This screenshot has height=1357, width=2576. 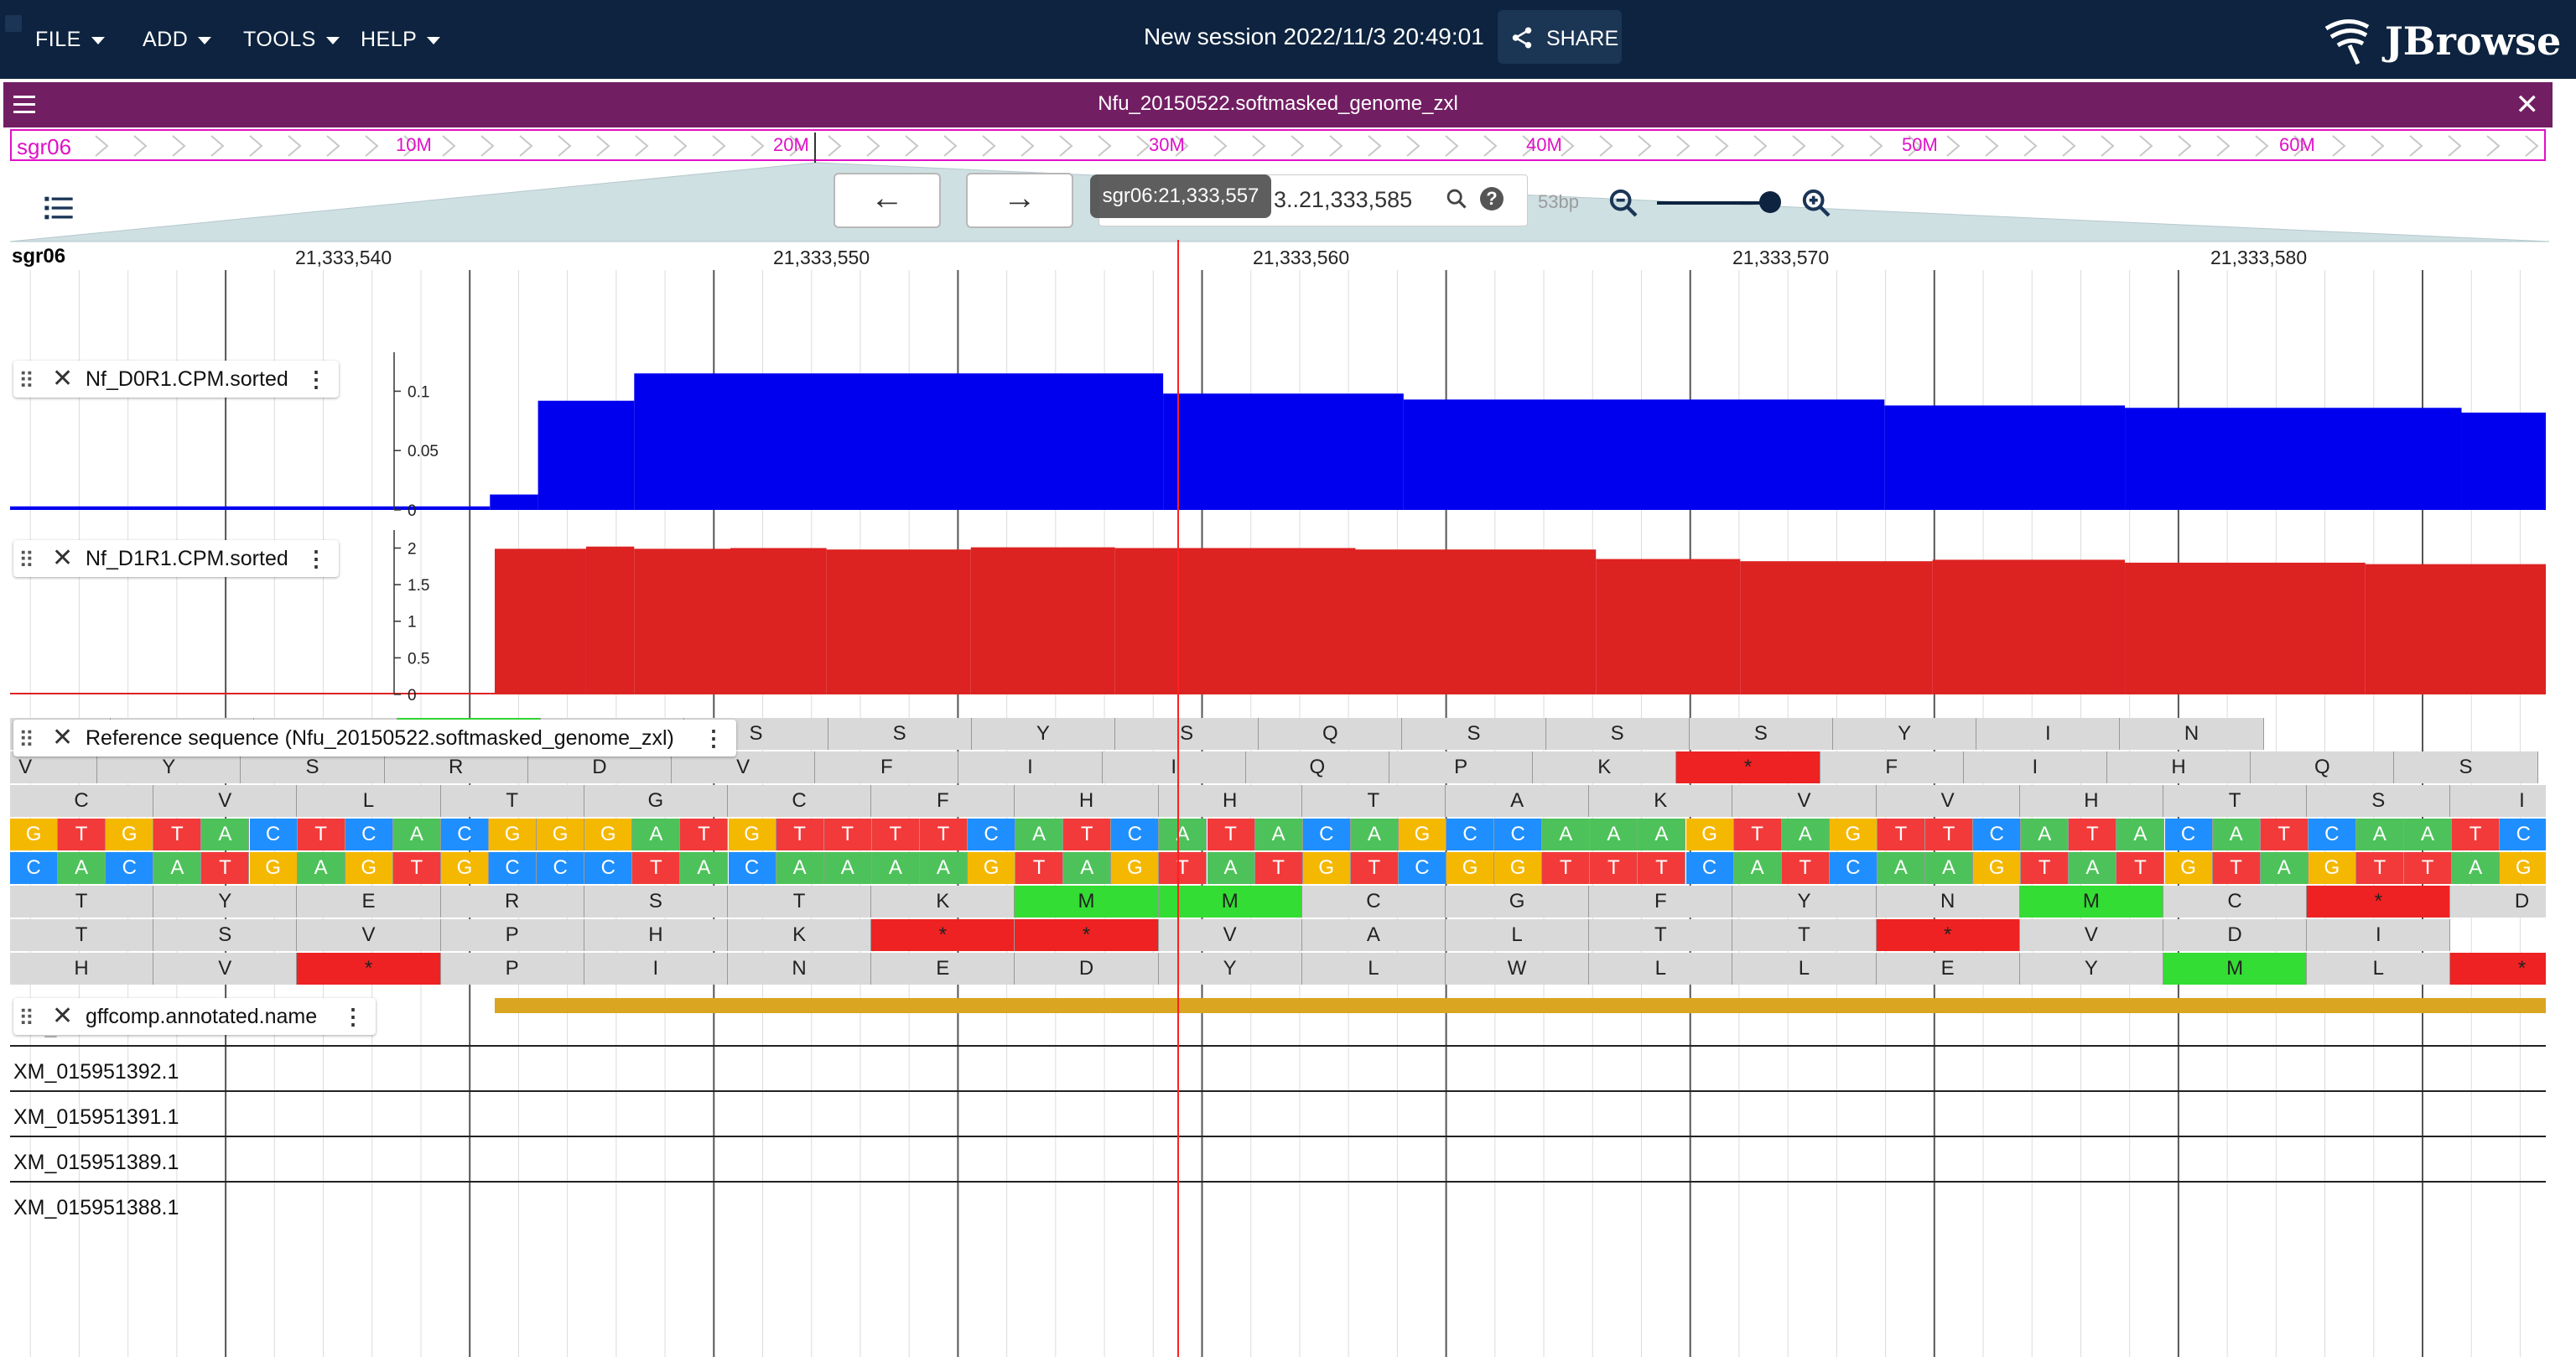 What do you see at coordinates (1373, 969) in the screenshot?
I see `codon-cell: L` at bounding box center [1373, 969].